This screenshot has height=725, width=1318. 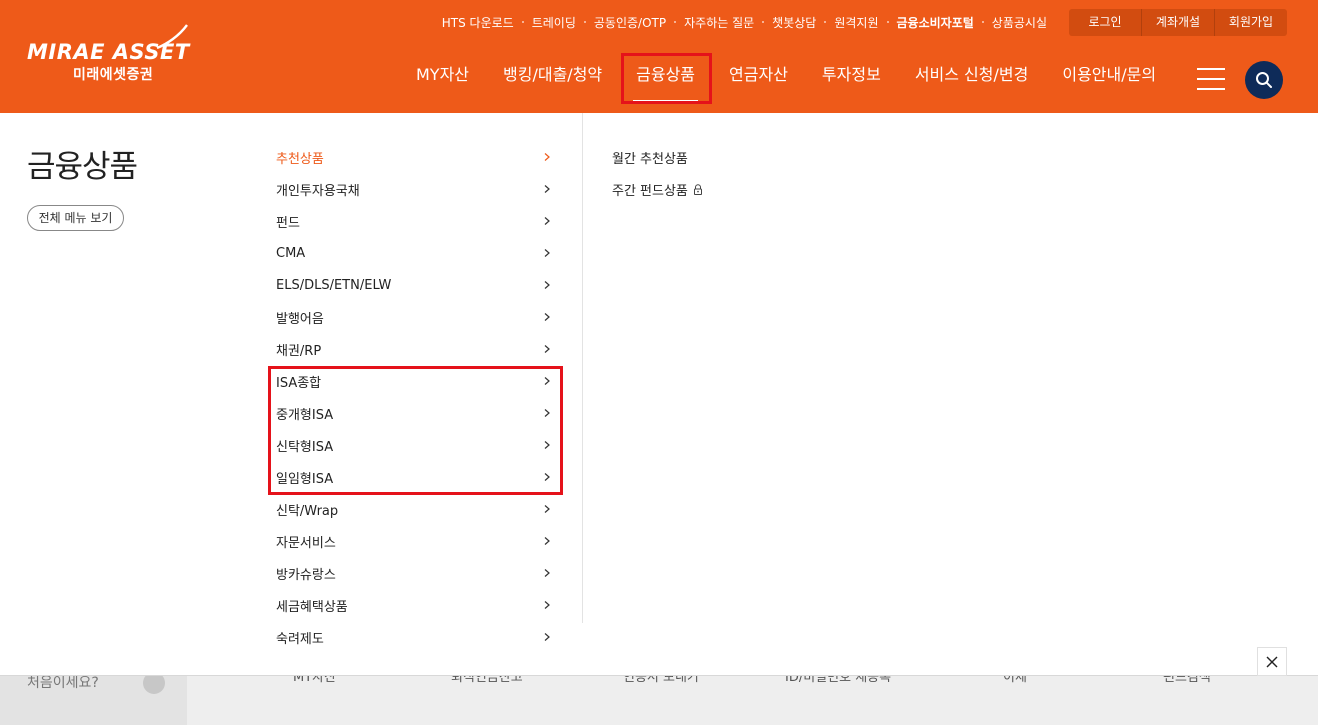 I want to click on signup-button: 회원가입, so click(x=1250, y=22).